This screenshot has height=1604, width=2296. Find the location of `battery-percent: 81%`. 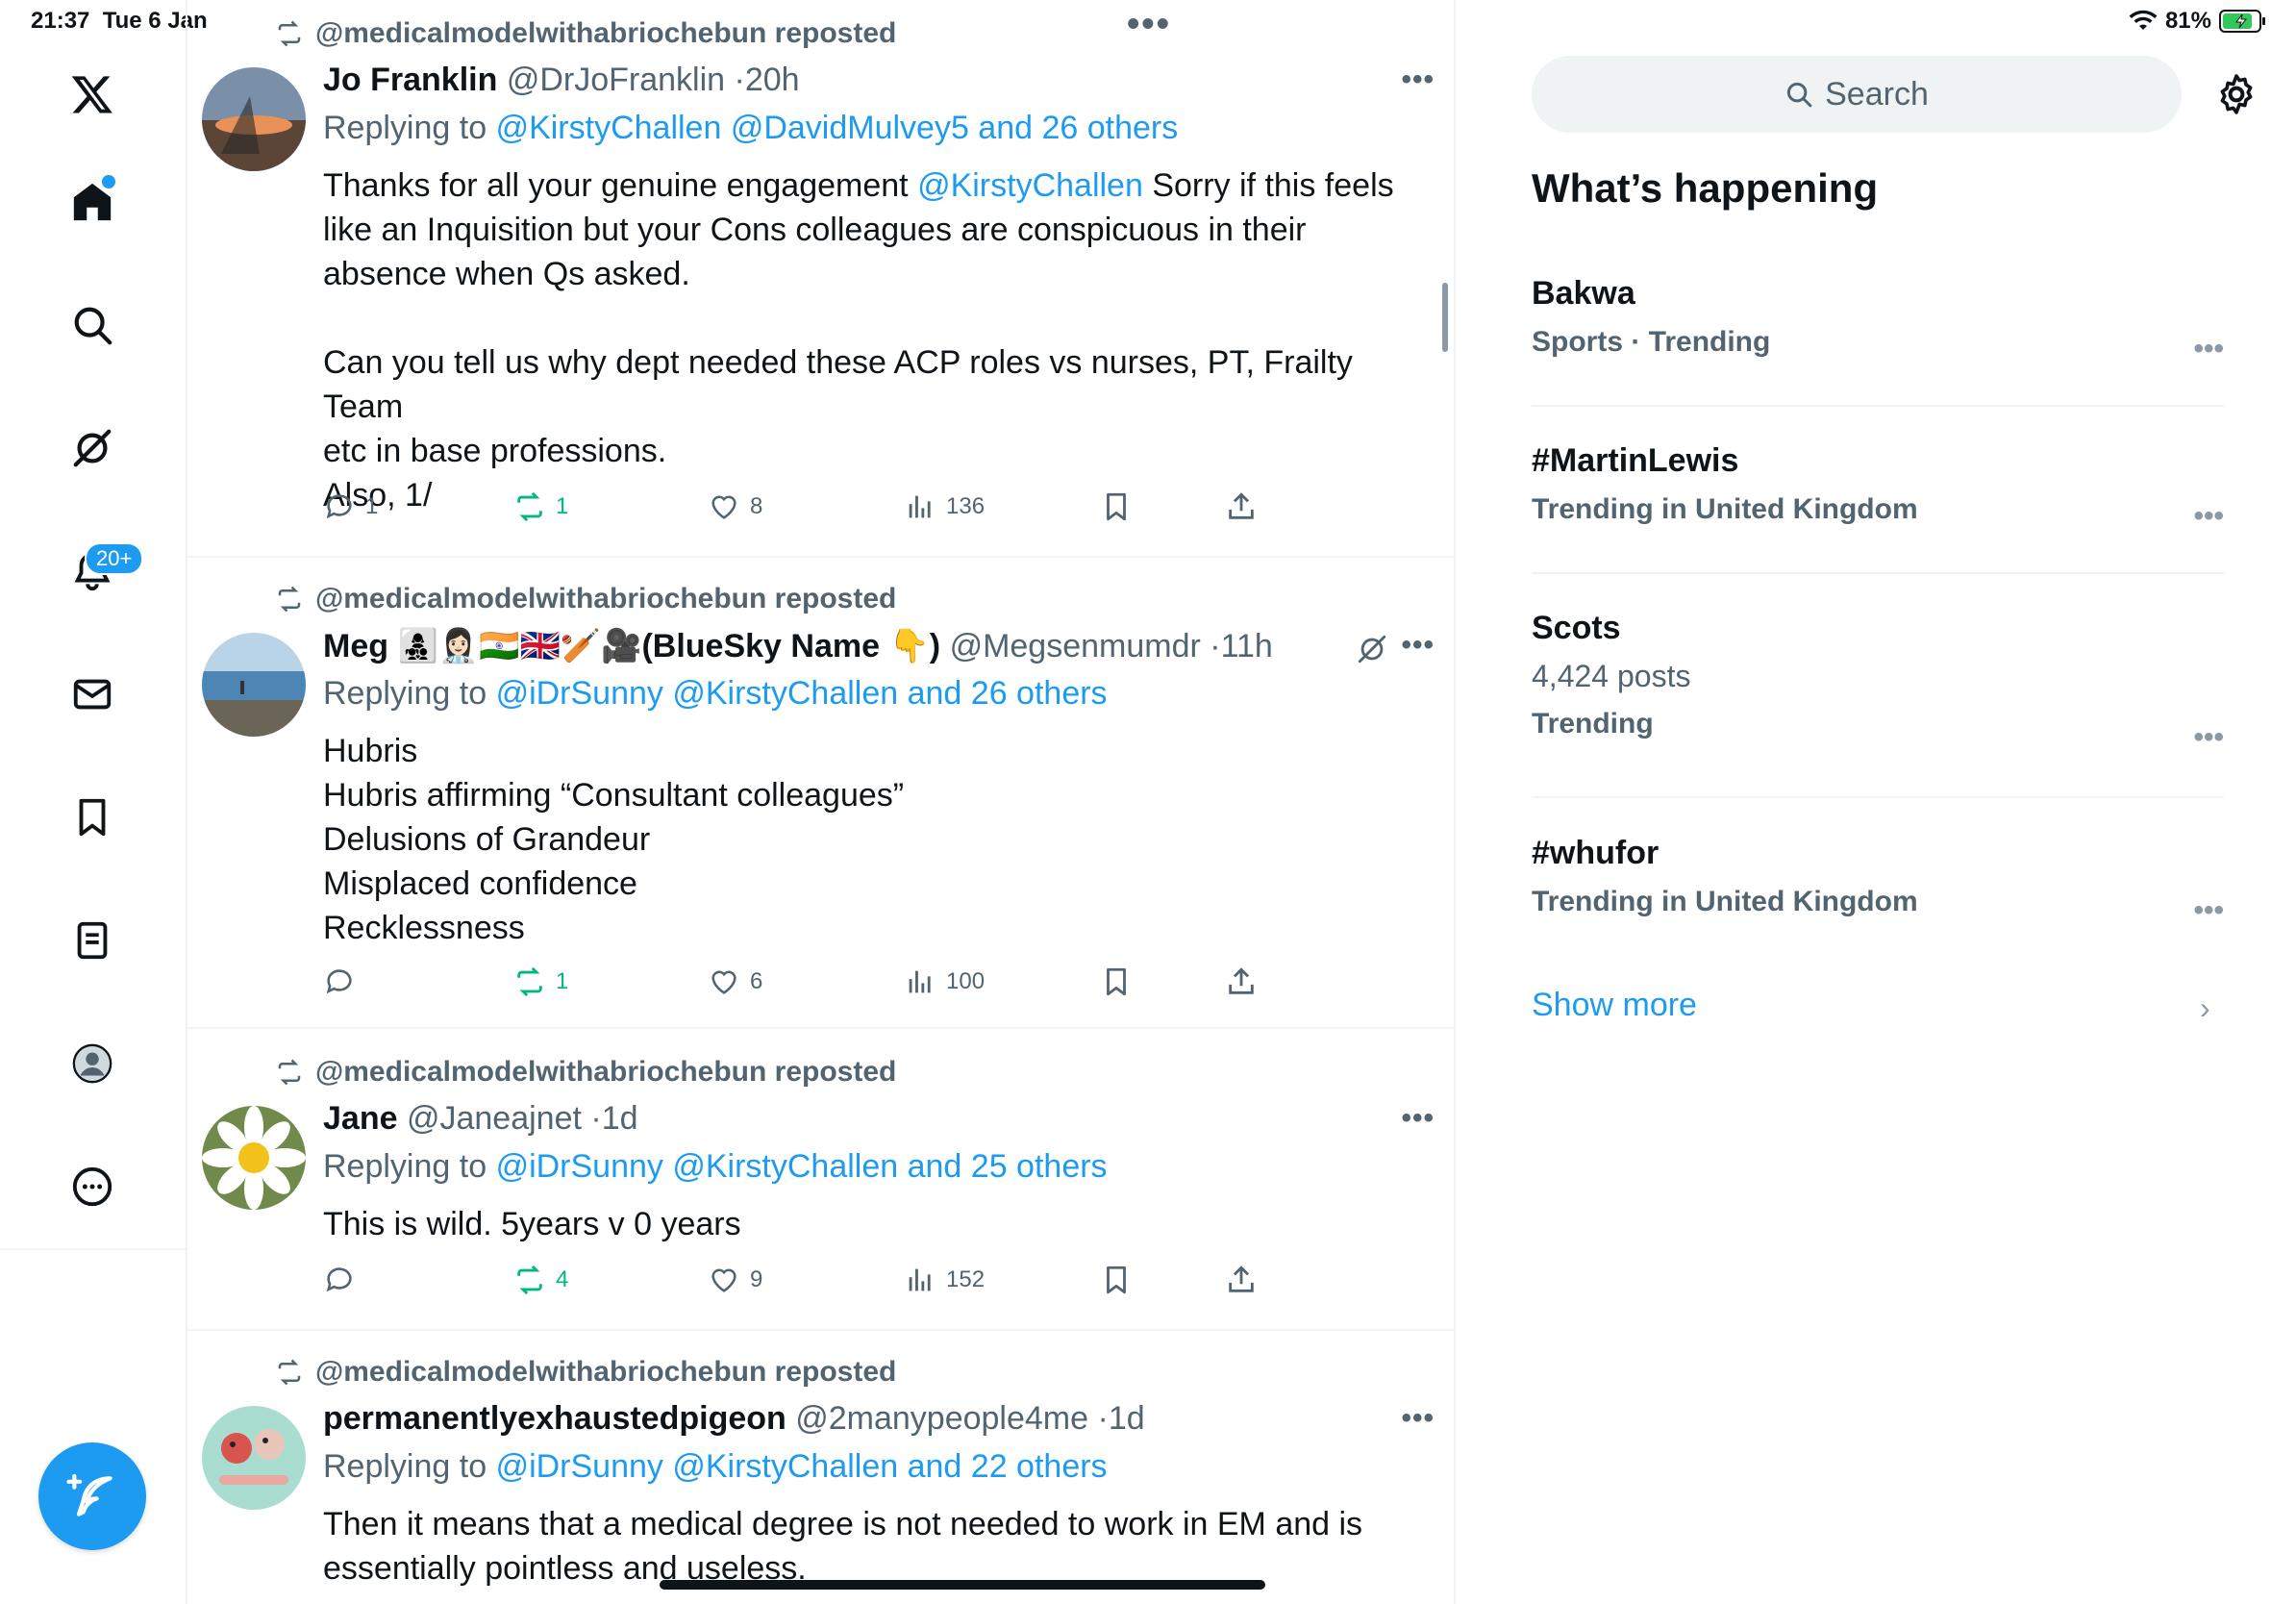

battery-percent: 81% is located at coordinates (2187, 21).